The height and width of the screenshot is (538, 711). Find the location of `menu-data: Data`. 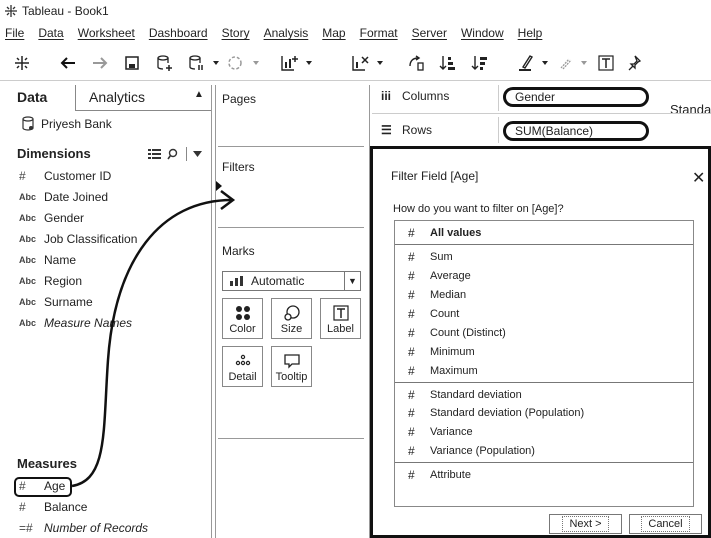

menu-data: Data is located at coordinates (50, 33).